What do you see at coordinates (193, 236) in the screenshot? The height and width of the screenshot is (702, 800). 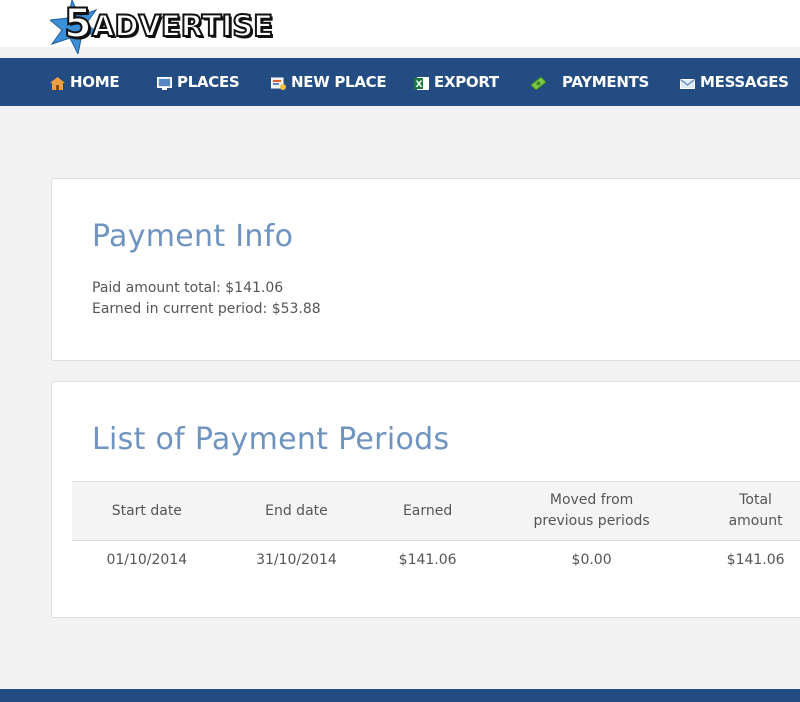 I see `payment-info-title: Payment Info` at bounding box center [193, 236].